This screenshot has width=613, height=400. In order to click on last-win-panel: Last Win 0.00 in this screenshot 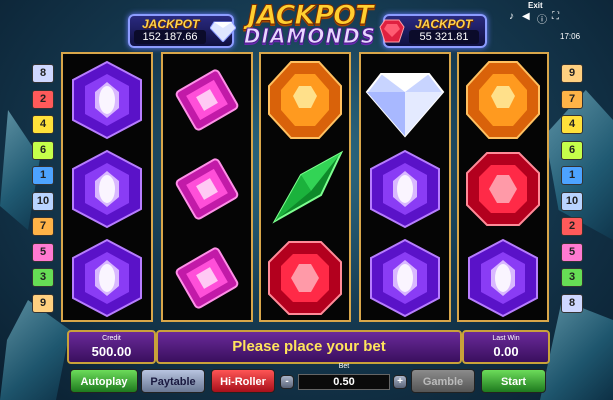, I will do `click(506, 347)`.